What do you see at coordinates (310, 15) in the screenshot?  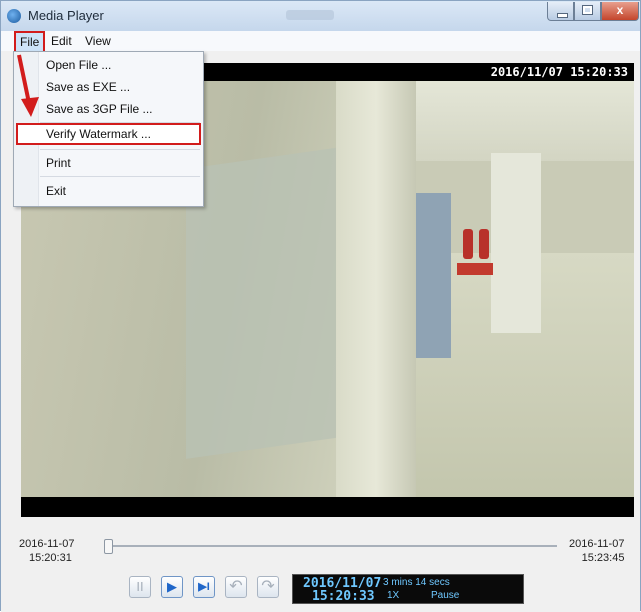 I see `title-bar-decoration` at bounding box center [310, 15].